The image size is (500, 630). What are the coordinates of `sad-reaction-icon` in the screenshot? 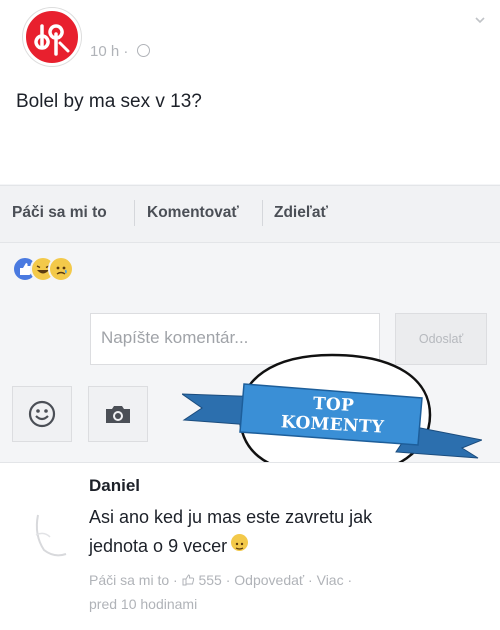 It's located at (61, 269).